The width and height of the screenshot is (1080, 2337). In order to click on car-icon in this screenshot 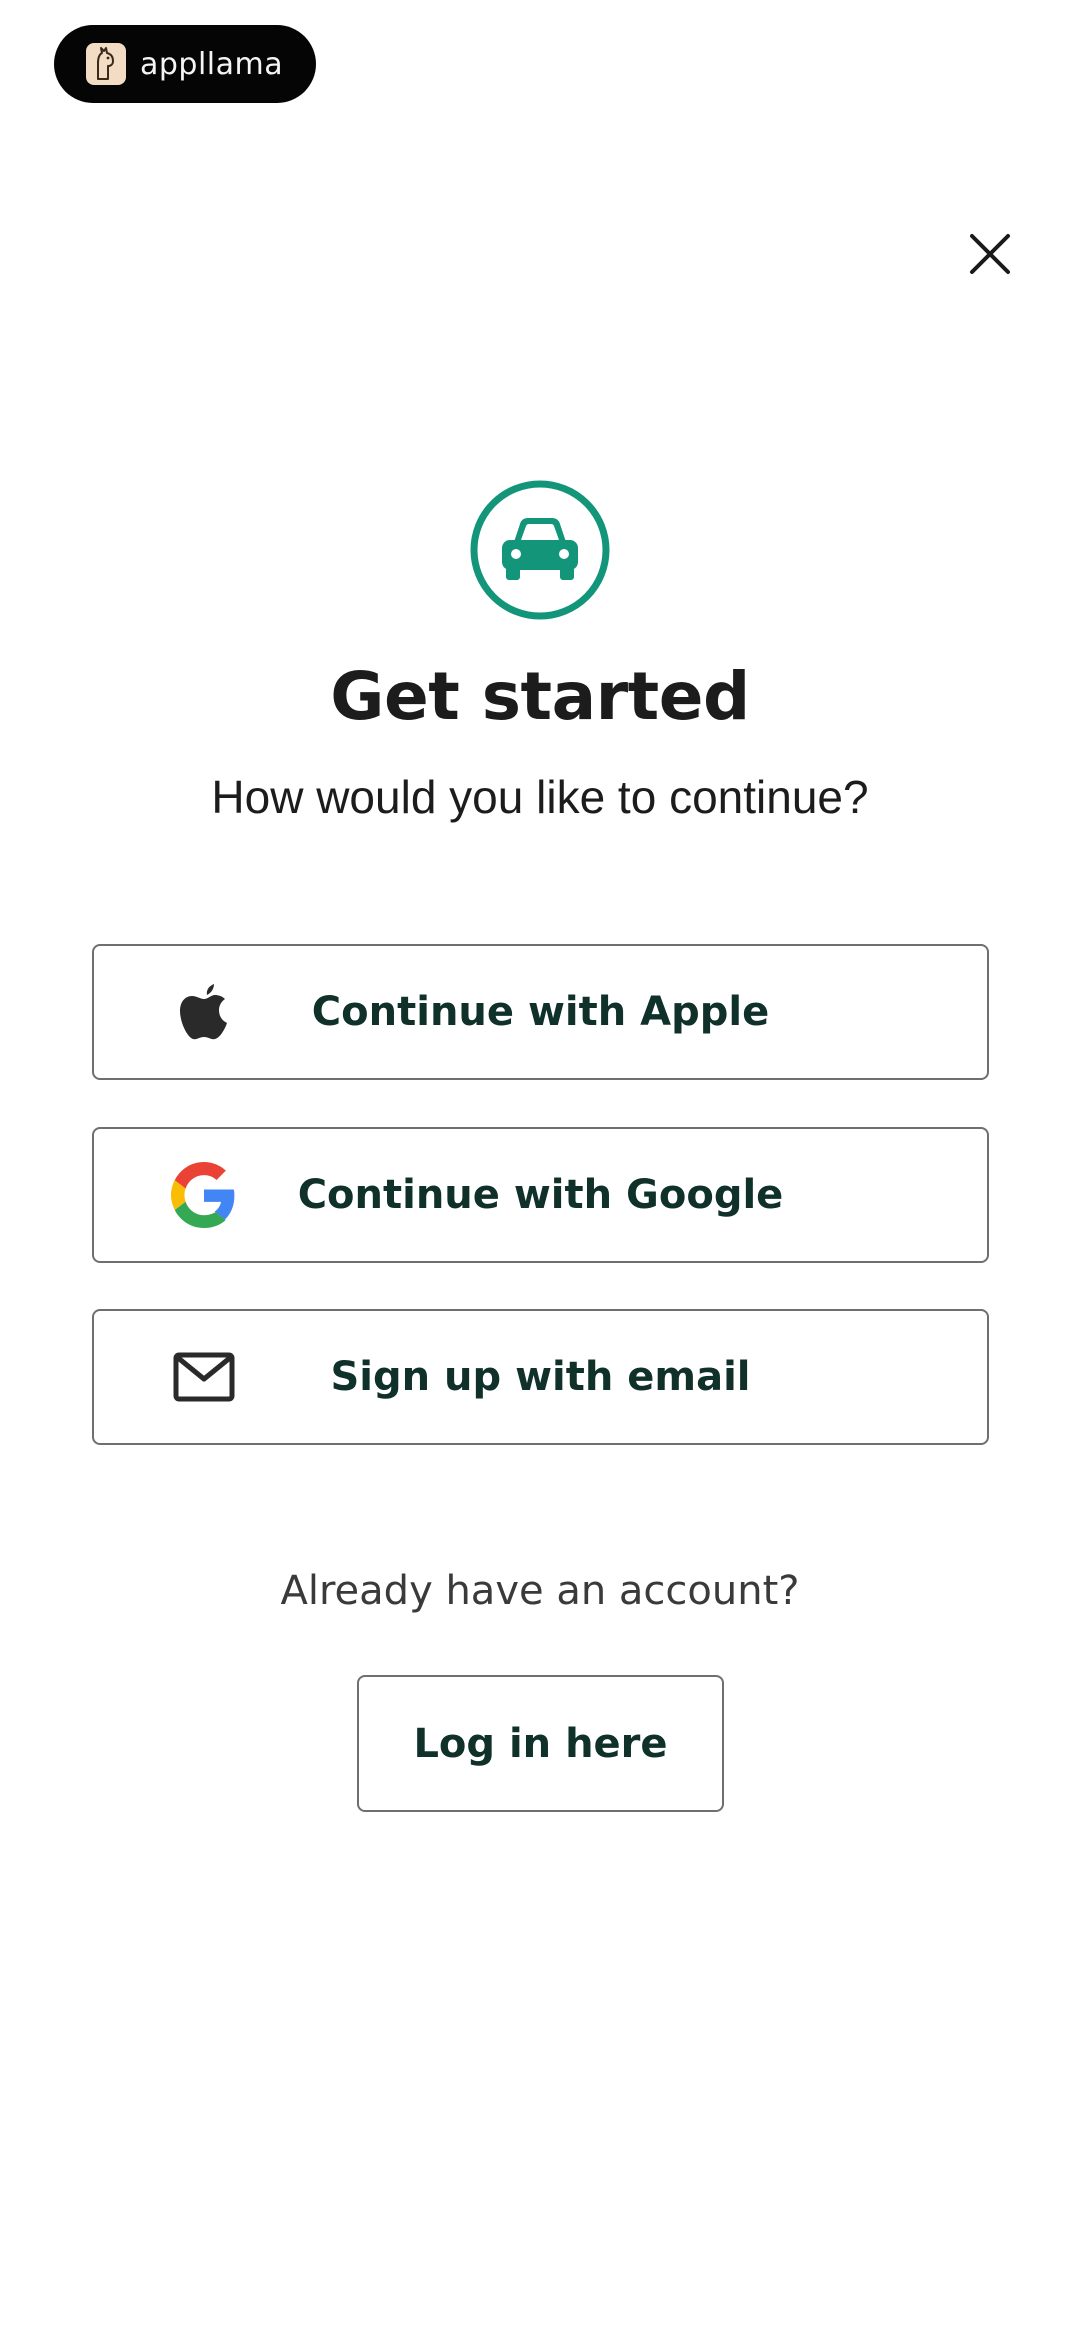, I will do `click(540, 550)`.